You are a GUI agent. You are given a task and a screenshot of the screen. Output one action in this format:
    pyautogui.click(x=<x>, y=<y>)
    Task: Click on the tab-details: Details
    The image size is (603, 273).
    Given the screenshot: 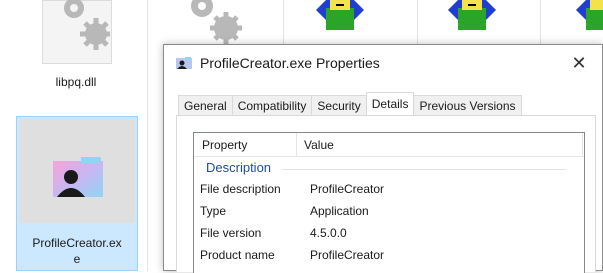 What is the action you would take?
    pyautogui.click(x=390, y=103)
    